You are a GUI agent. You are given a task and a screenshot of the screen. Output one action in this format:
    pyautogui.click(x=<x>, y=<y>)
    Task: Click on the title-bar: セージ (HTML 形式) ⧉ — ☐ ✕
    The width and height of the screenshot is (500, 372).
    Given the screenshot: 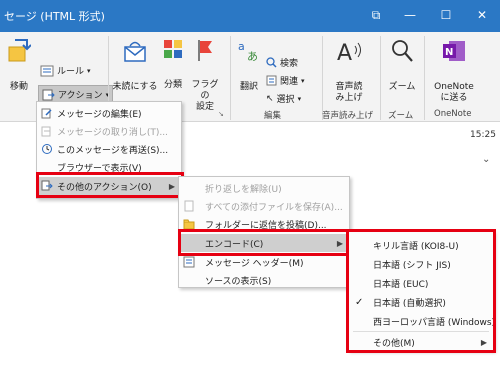 What is the action you would take?
    pyautogui.click(x=250, y=16)
    